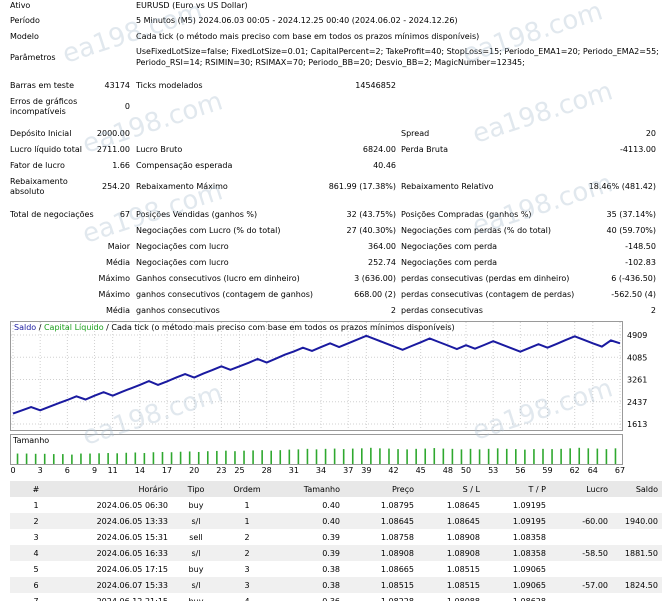 The height and width of the screenshot is (601, 662). What do you see at coordinates (117, 85) in the screenshot?
I see `barras-value: 43174` at bounding box center [117, 85].